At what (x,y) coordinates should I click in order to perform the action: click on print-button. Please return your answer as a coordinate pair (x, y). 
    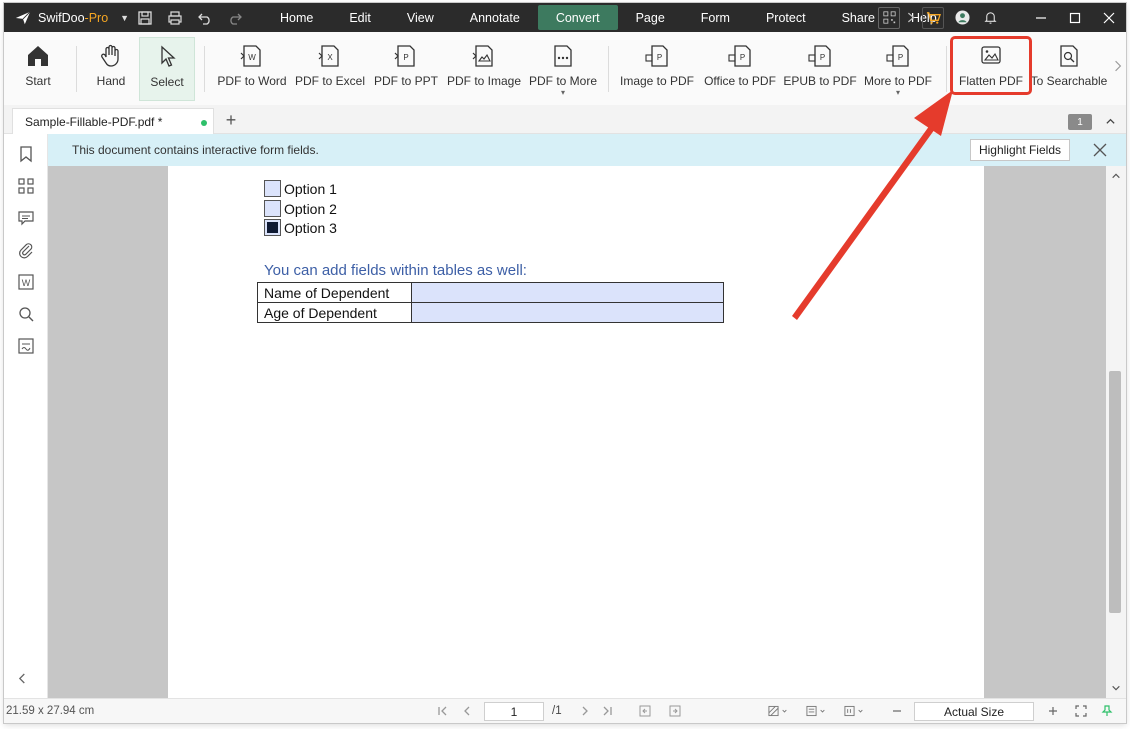
    Looking at the image, I should click on (175, 17).